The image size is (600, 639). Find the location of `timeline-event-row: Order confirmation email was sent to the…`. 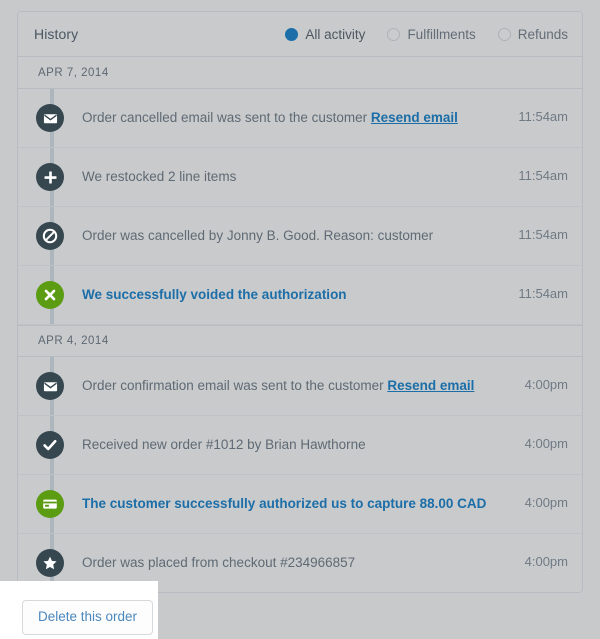

timeline-event-row: Order confirmation email was sent to the… is located at coordinates (300, 386).